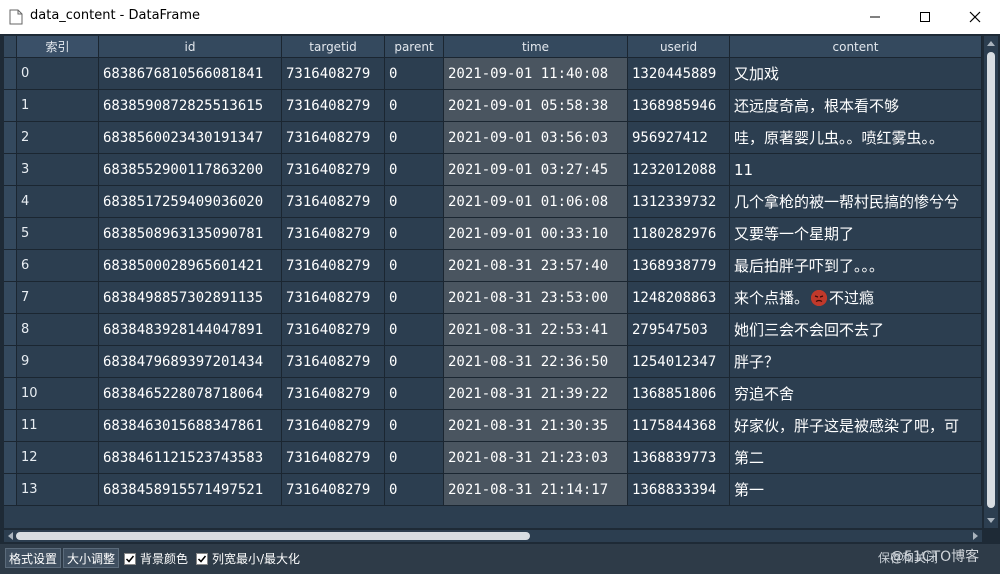 This screenshot has width=1000, height=574. I want to click on cell-userid: 1248208863, so click(679, 298).